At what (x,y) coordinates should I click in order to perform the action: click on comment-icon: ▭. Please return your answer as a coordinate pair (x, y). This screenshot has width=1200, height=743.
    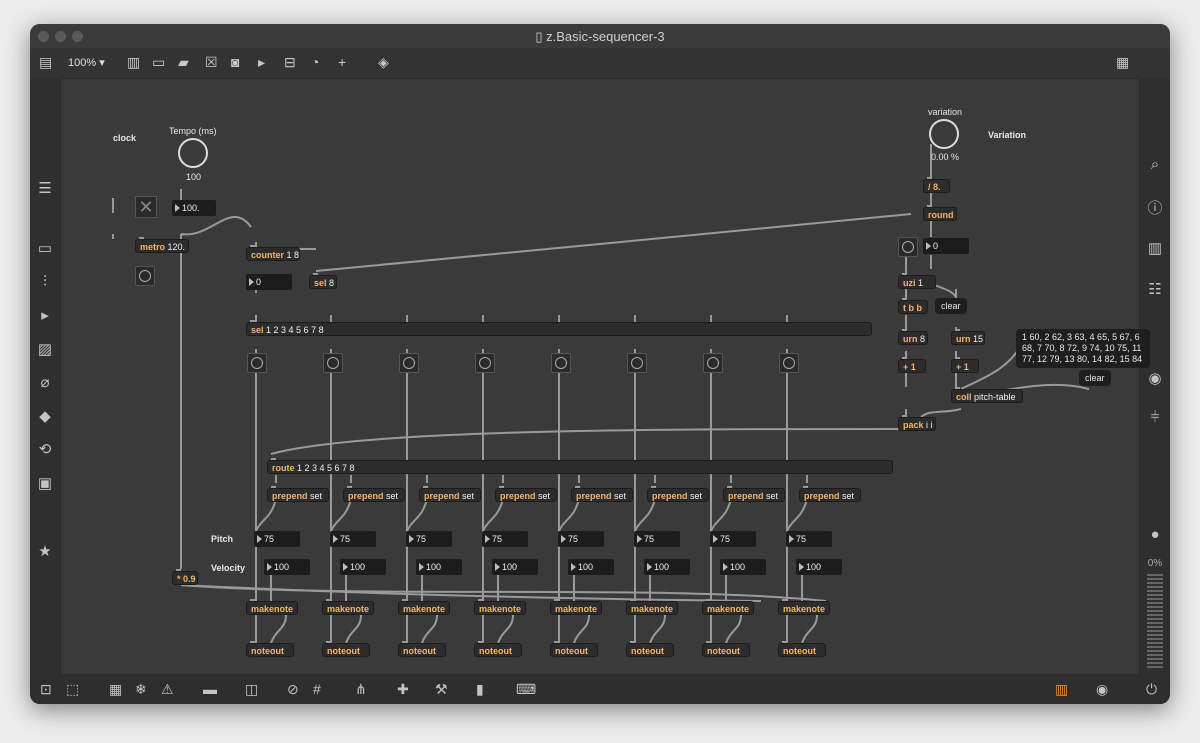
    Looking at the image, I should click on (158, 62).